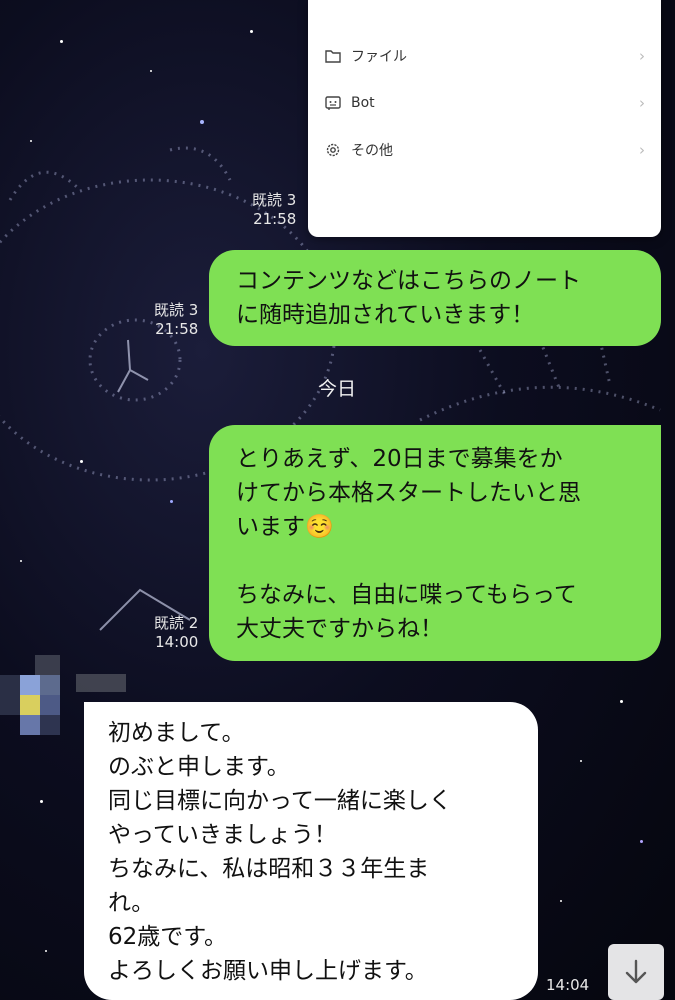  What do you see at coordinates (167, 937) in the screenshot?
I see `message-text-line: 62歳です。` at bounding box center [167, 937].